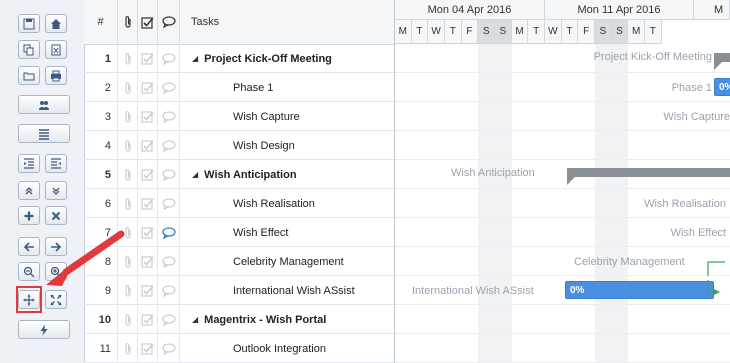  I want to click on task-name: Celebrity Management, so click(287, 261).